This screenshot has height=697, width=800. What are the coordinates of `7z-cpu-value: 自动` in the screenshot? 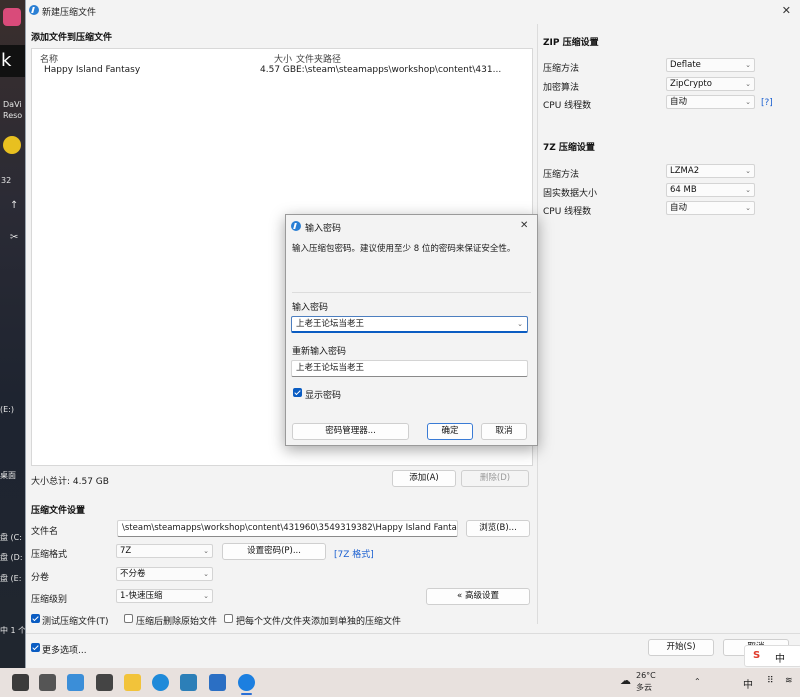 It's located at (679, 208).